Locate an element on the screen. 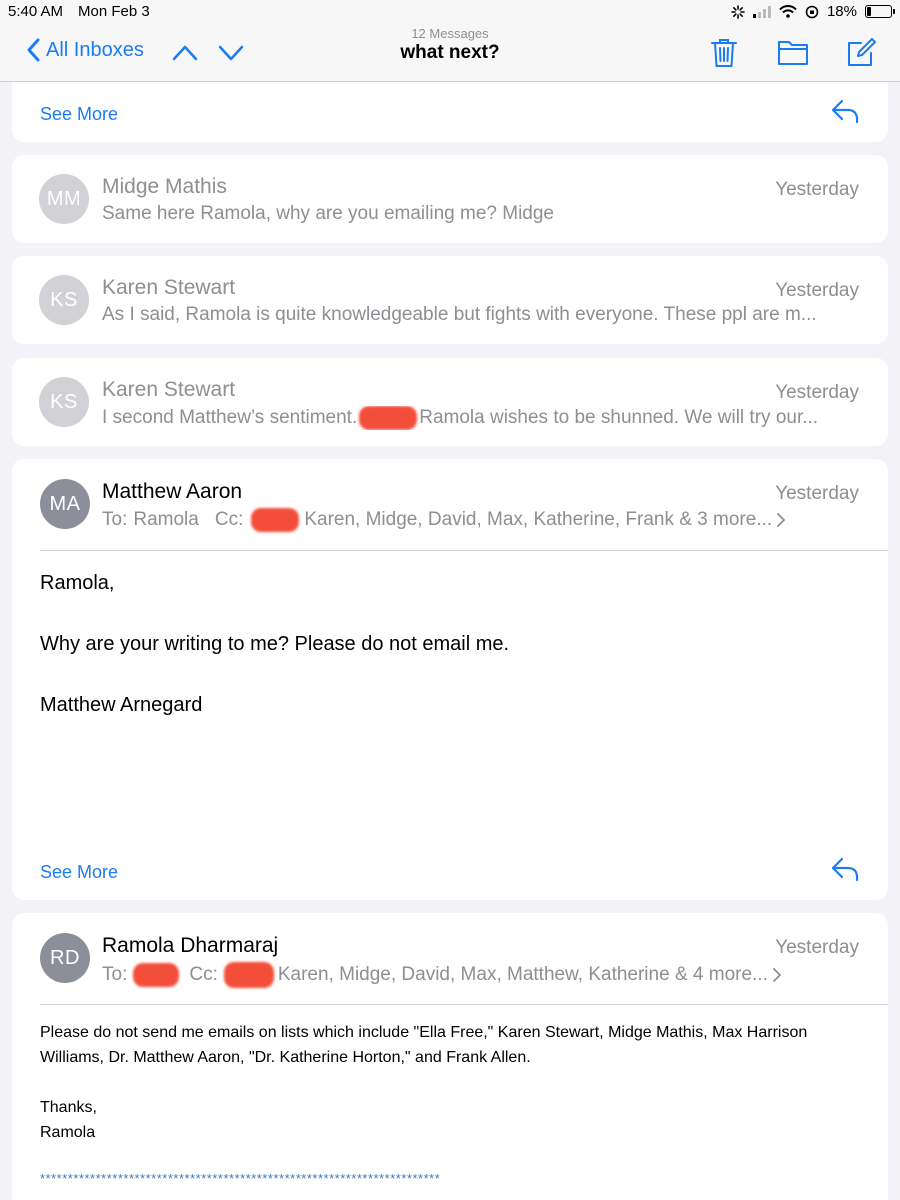 The image size is (900, 1200). wifi-icon is located at coordinates (788, 11).